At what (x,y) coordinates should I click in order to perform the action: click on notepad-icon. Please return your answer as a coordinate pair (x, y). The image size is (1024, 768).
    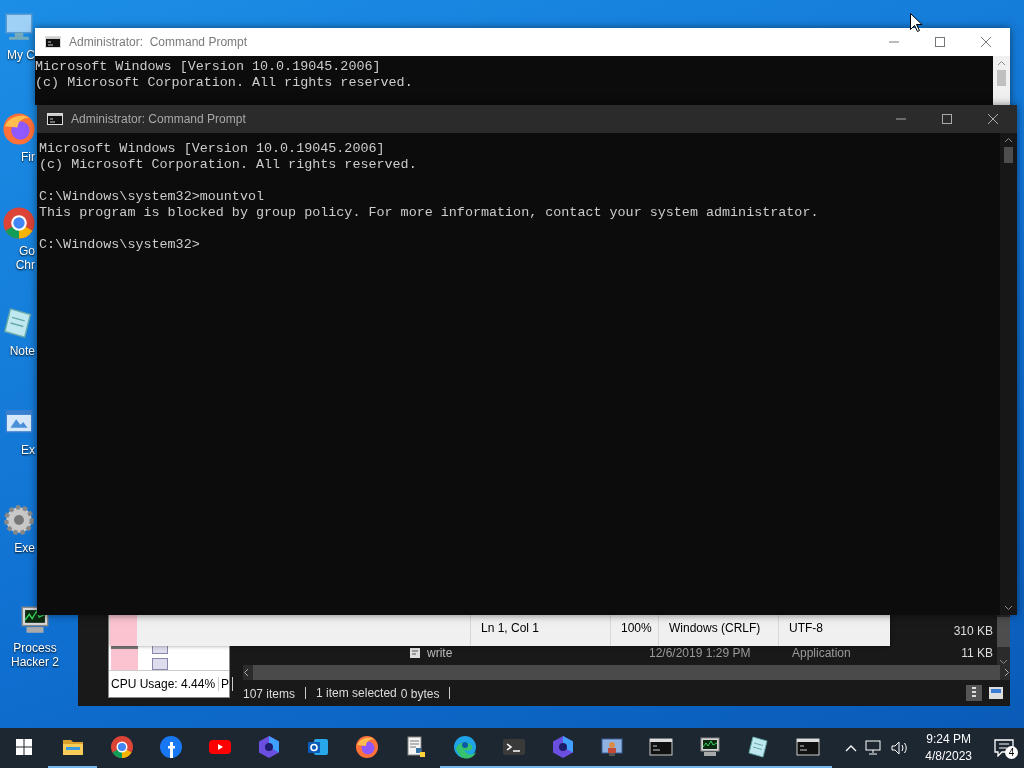
    Looking at the image, I should click on (758, 747).